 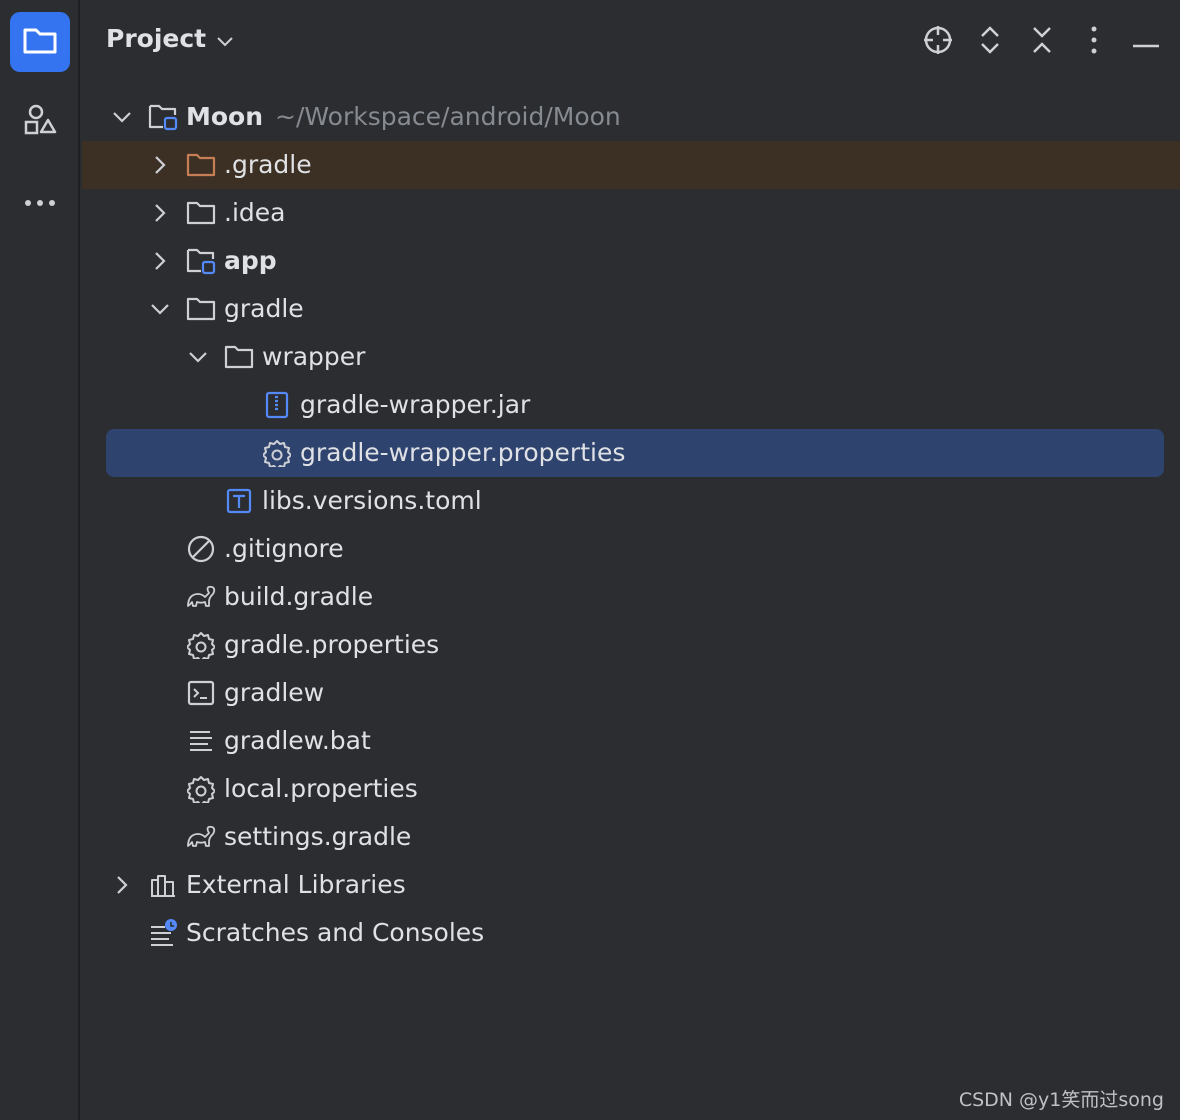 I want to click on locate-icon, so click(x=938, y=42).